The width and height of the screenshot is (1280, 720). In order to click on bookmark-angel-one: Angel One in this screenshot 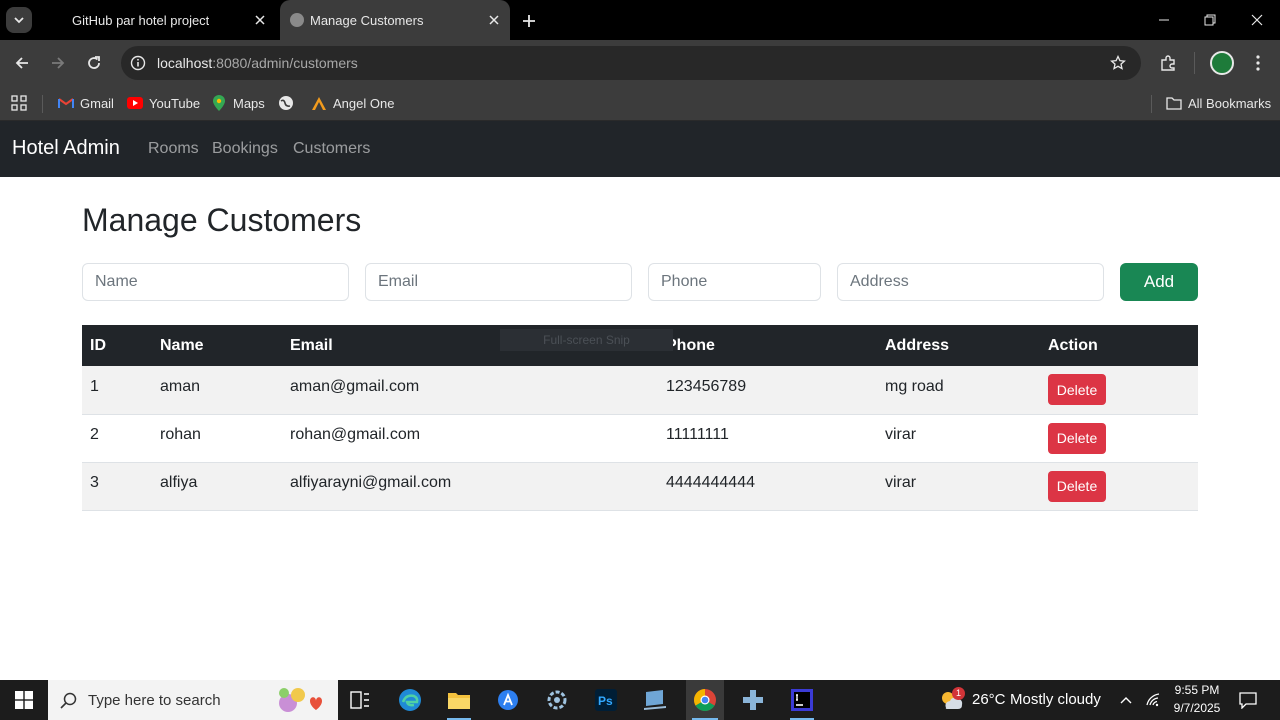, I will do `click(352, 103)`.